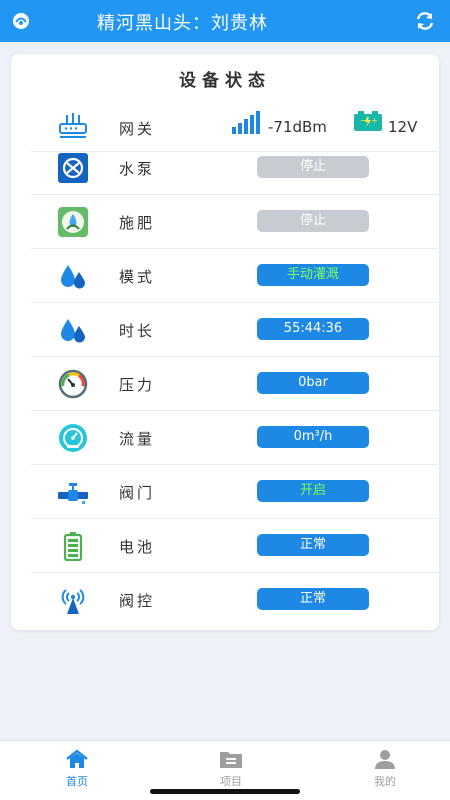 This screenshot has width=450, height=800. I want to click on status-pill: 0bar, so click(313, 383).